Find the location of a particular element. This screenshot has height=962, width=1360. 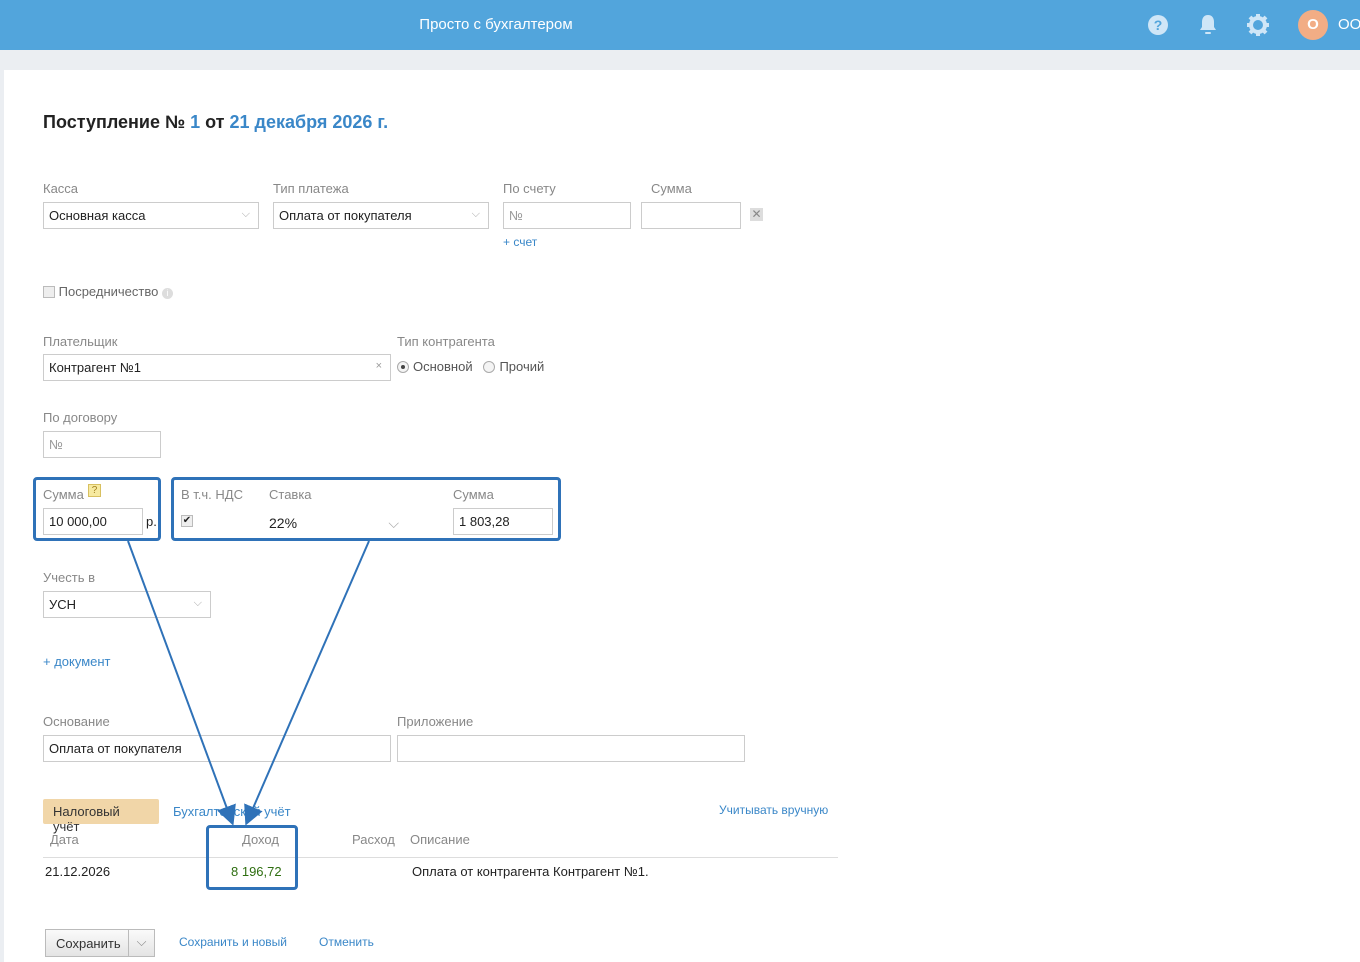

manual-link: Учитывать вручную is located at coordinates (773, 810).